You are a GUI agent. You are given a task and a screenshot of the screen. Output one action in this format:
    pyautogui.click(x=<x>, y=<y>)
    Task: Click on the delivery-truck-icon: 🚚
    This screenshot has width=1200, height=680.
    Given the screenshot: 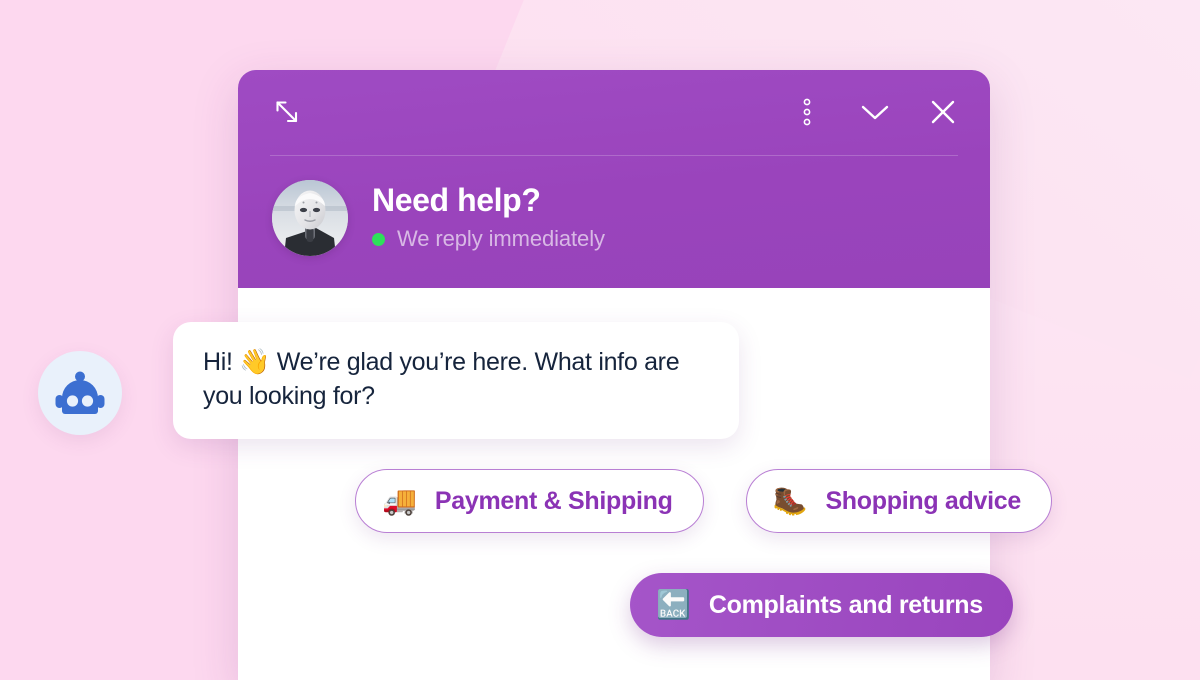 What is the action you would take?
    pyautogui.click(x=399, y=500)
    